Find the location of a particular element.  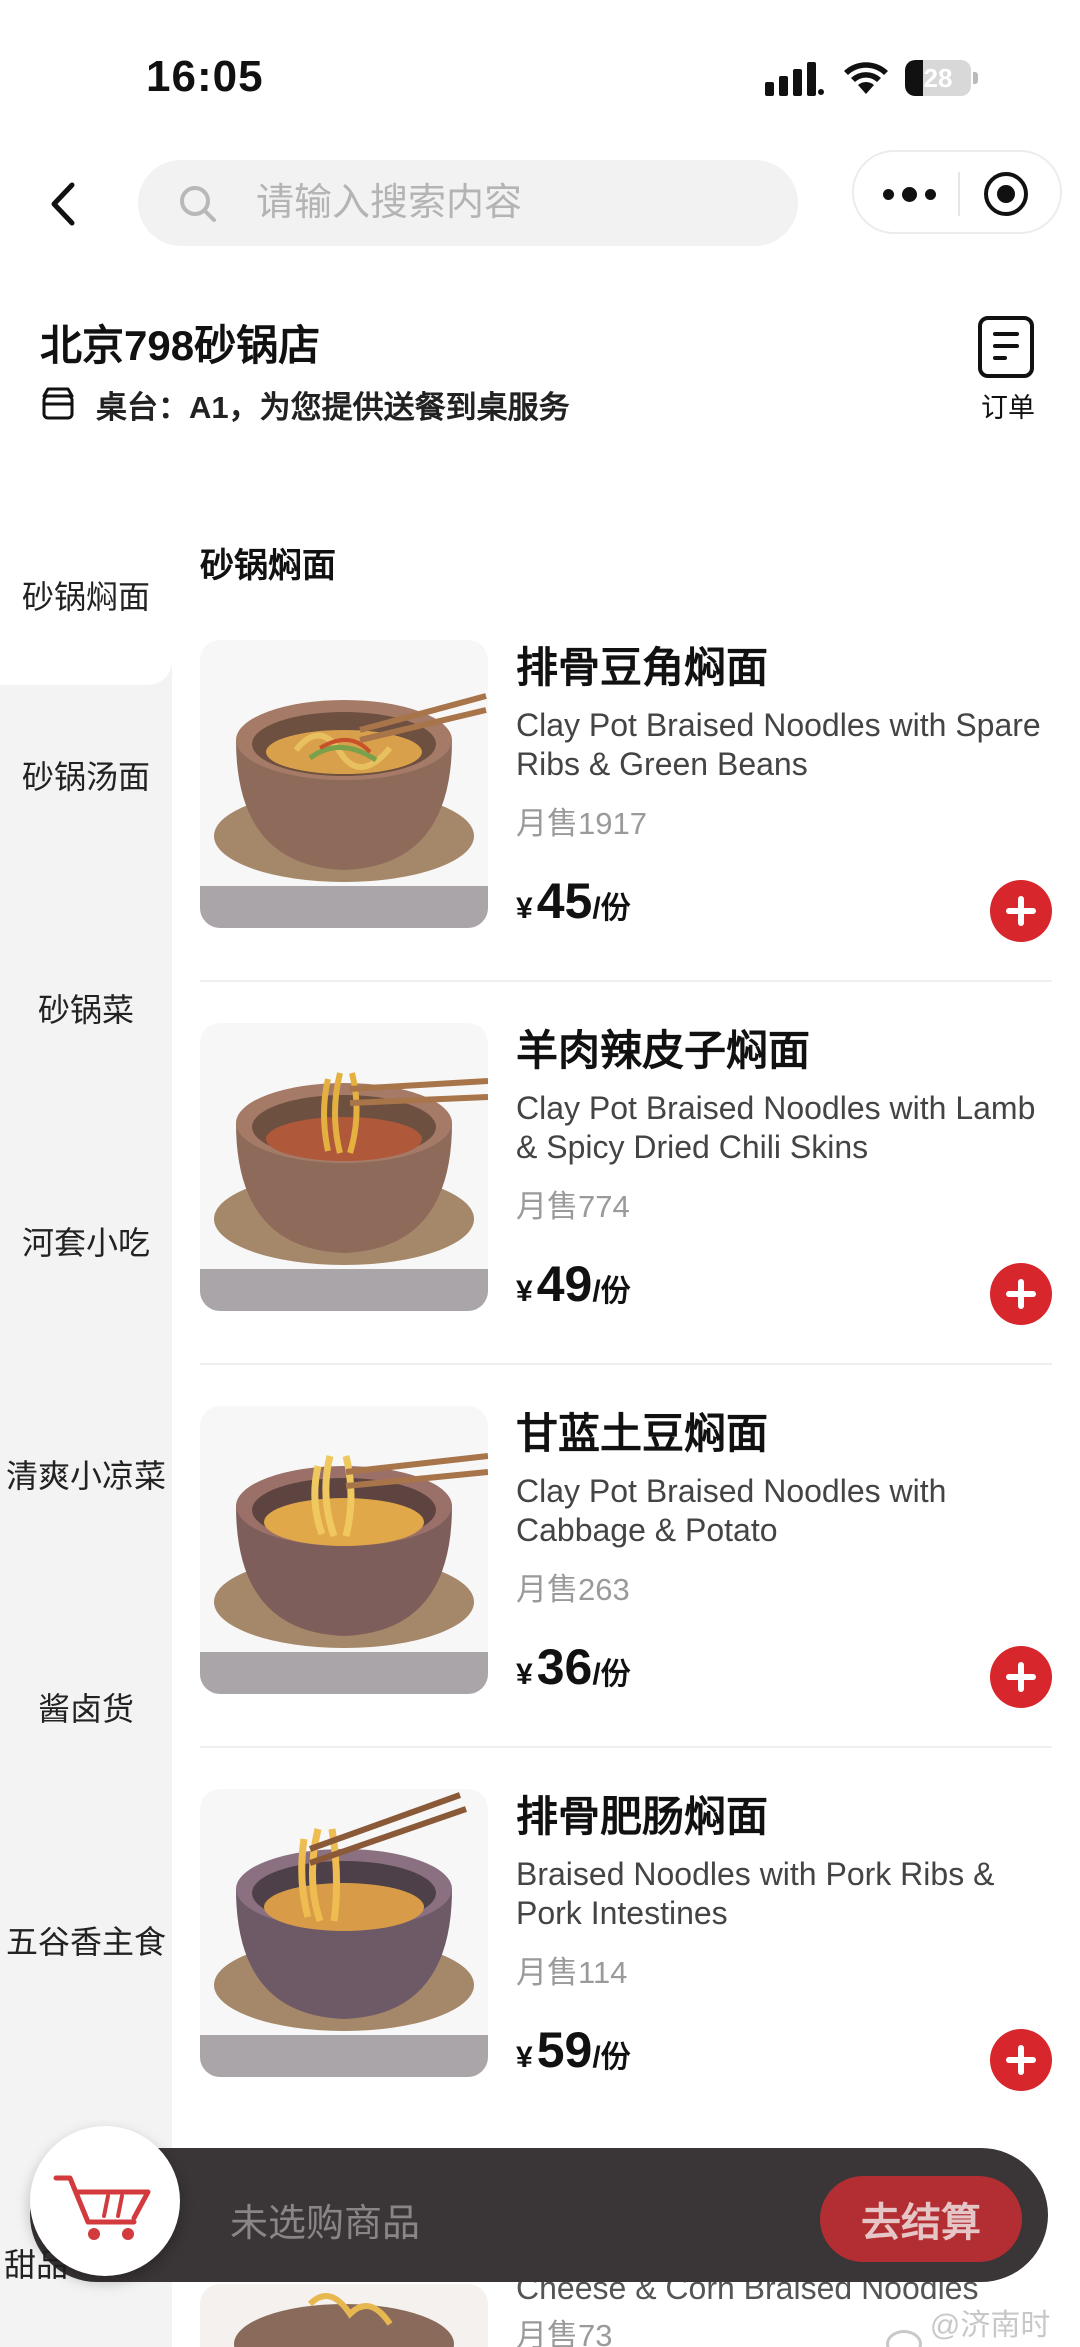

dish-monthly-sales: 月售263 is located at coordinates (573, 1589).